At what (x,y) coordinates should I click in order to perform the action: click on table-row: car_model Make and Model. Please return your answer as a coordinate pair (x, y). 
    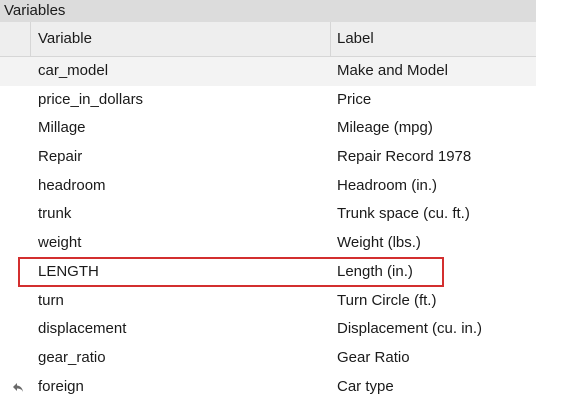
    Looking at the image, I should click on (268, 71).